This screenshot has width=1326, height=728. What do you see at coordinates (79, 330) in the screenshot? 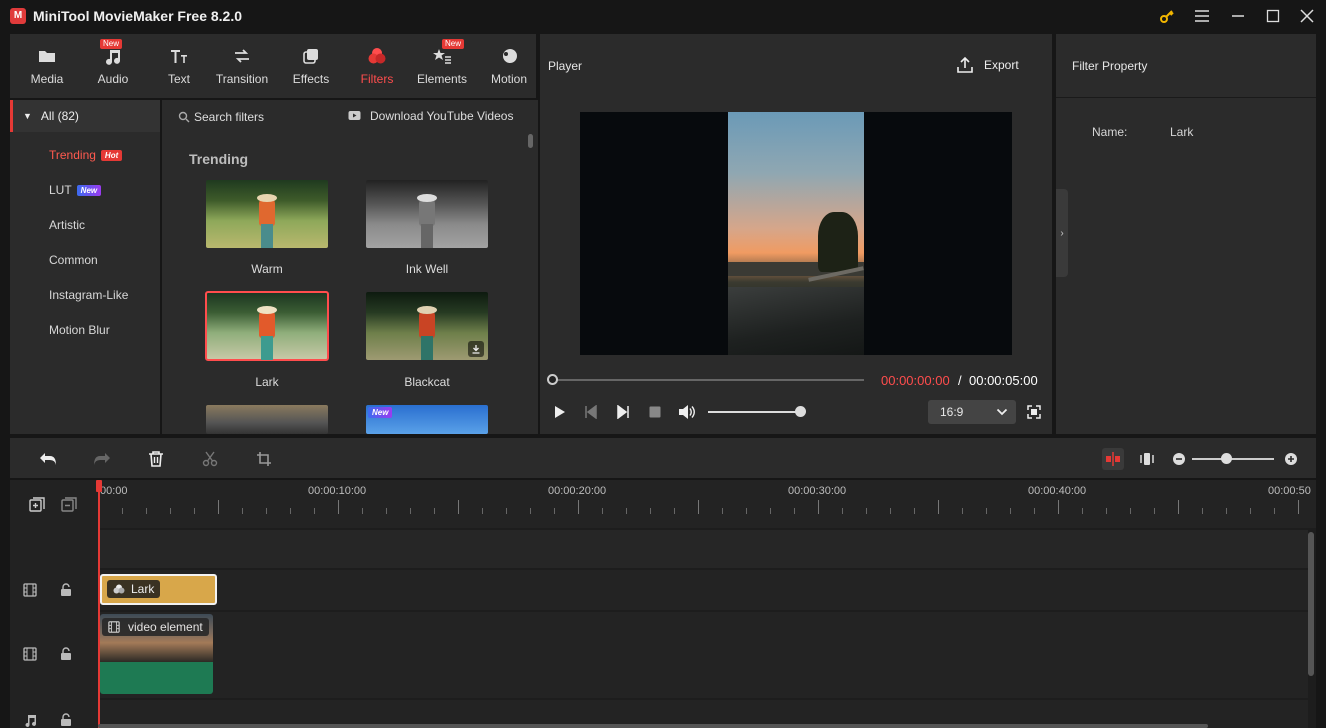
I see `nav-item-motion-blur: Motion Blur` at bounding box center [79, 330].